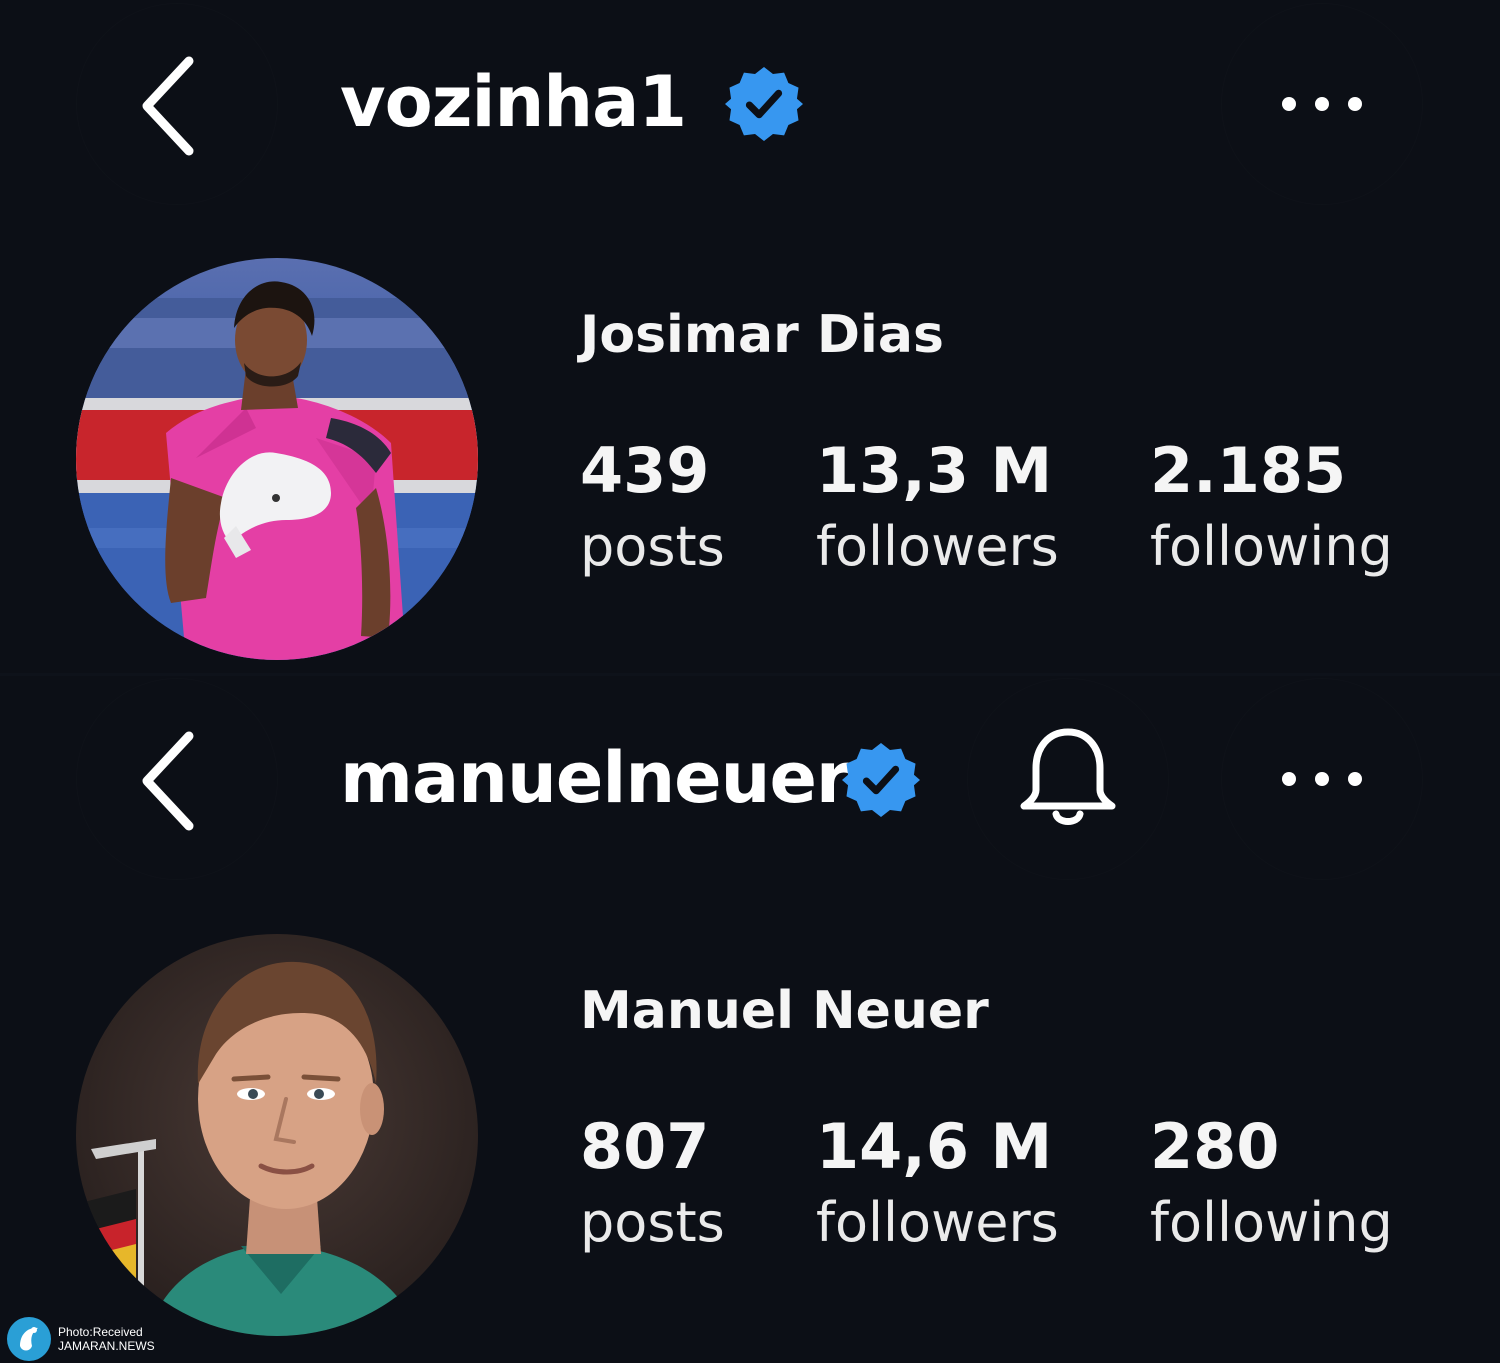 This screenshot has width=1500, height=1363. Describe the element at coordinates (1215, 1146) in the screenshot. I see `stat-value: 280` at that location.